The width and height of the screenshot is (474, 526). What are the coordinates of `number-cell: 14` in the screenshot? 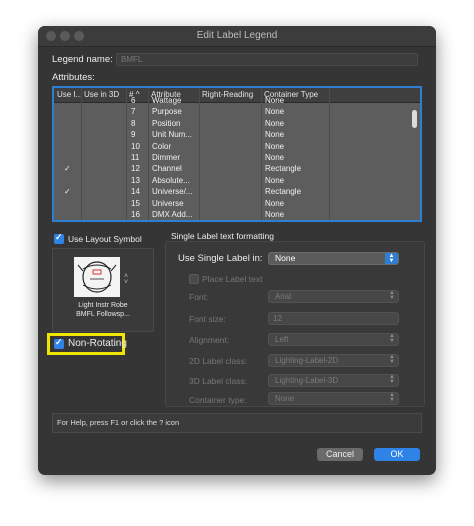 It's located at (135, 192).